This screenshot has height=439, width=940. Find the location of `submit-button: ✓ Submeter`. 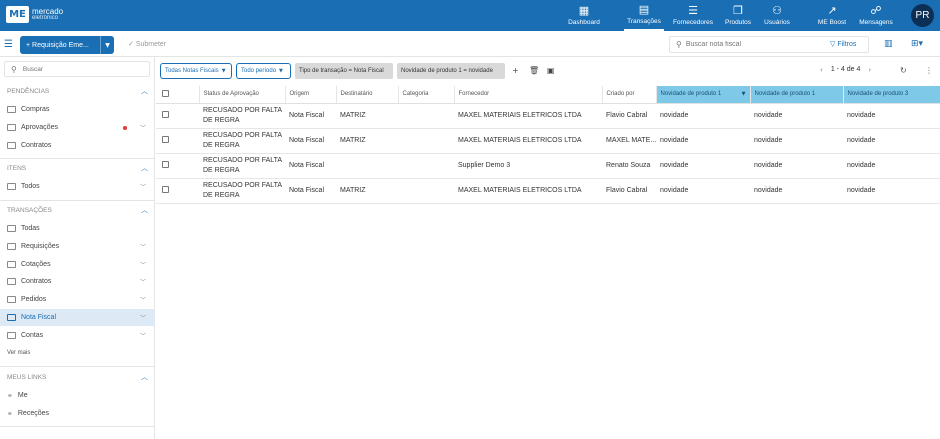

submit-button: ✓ Submeter is located at coordinates (147, 44).